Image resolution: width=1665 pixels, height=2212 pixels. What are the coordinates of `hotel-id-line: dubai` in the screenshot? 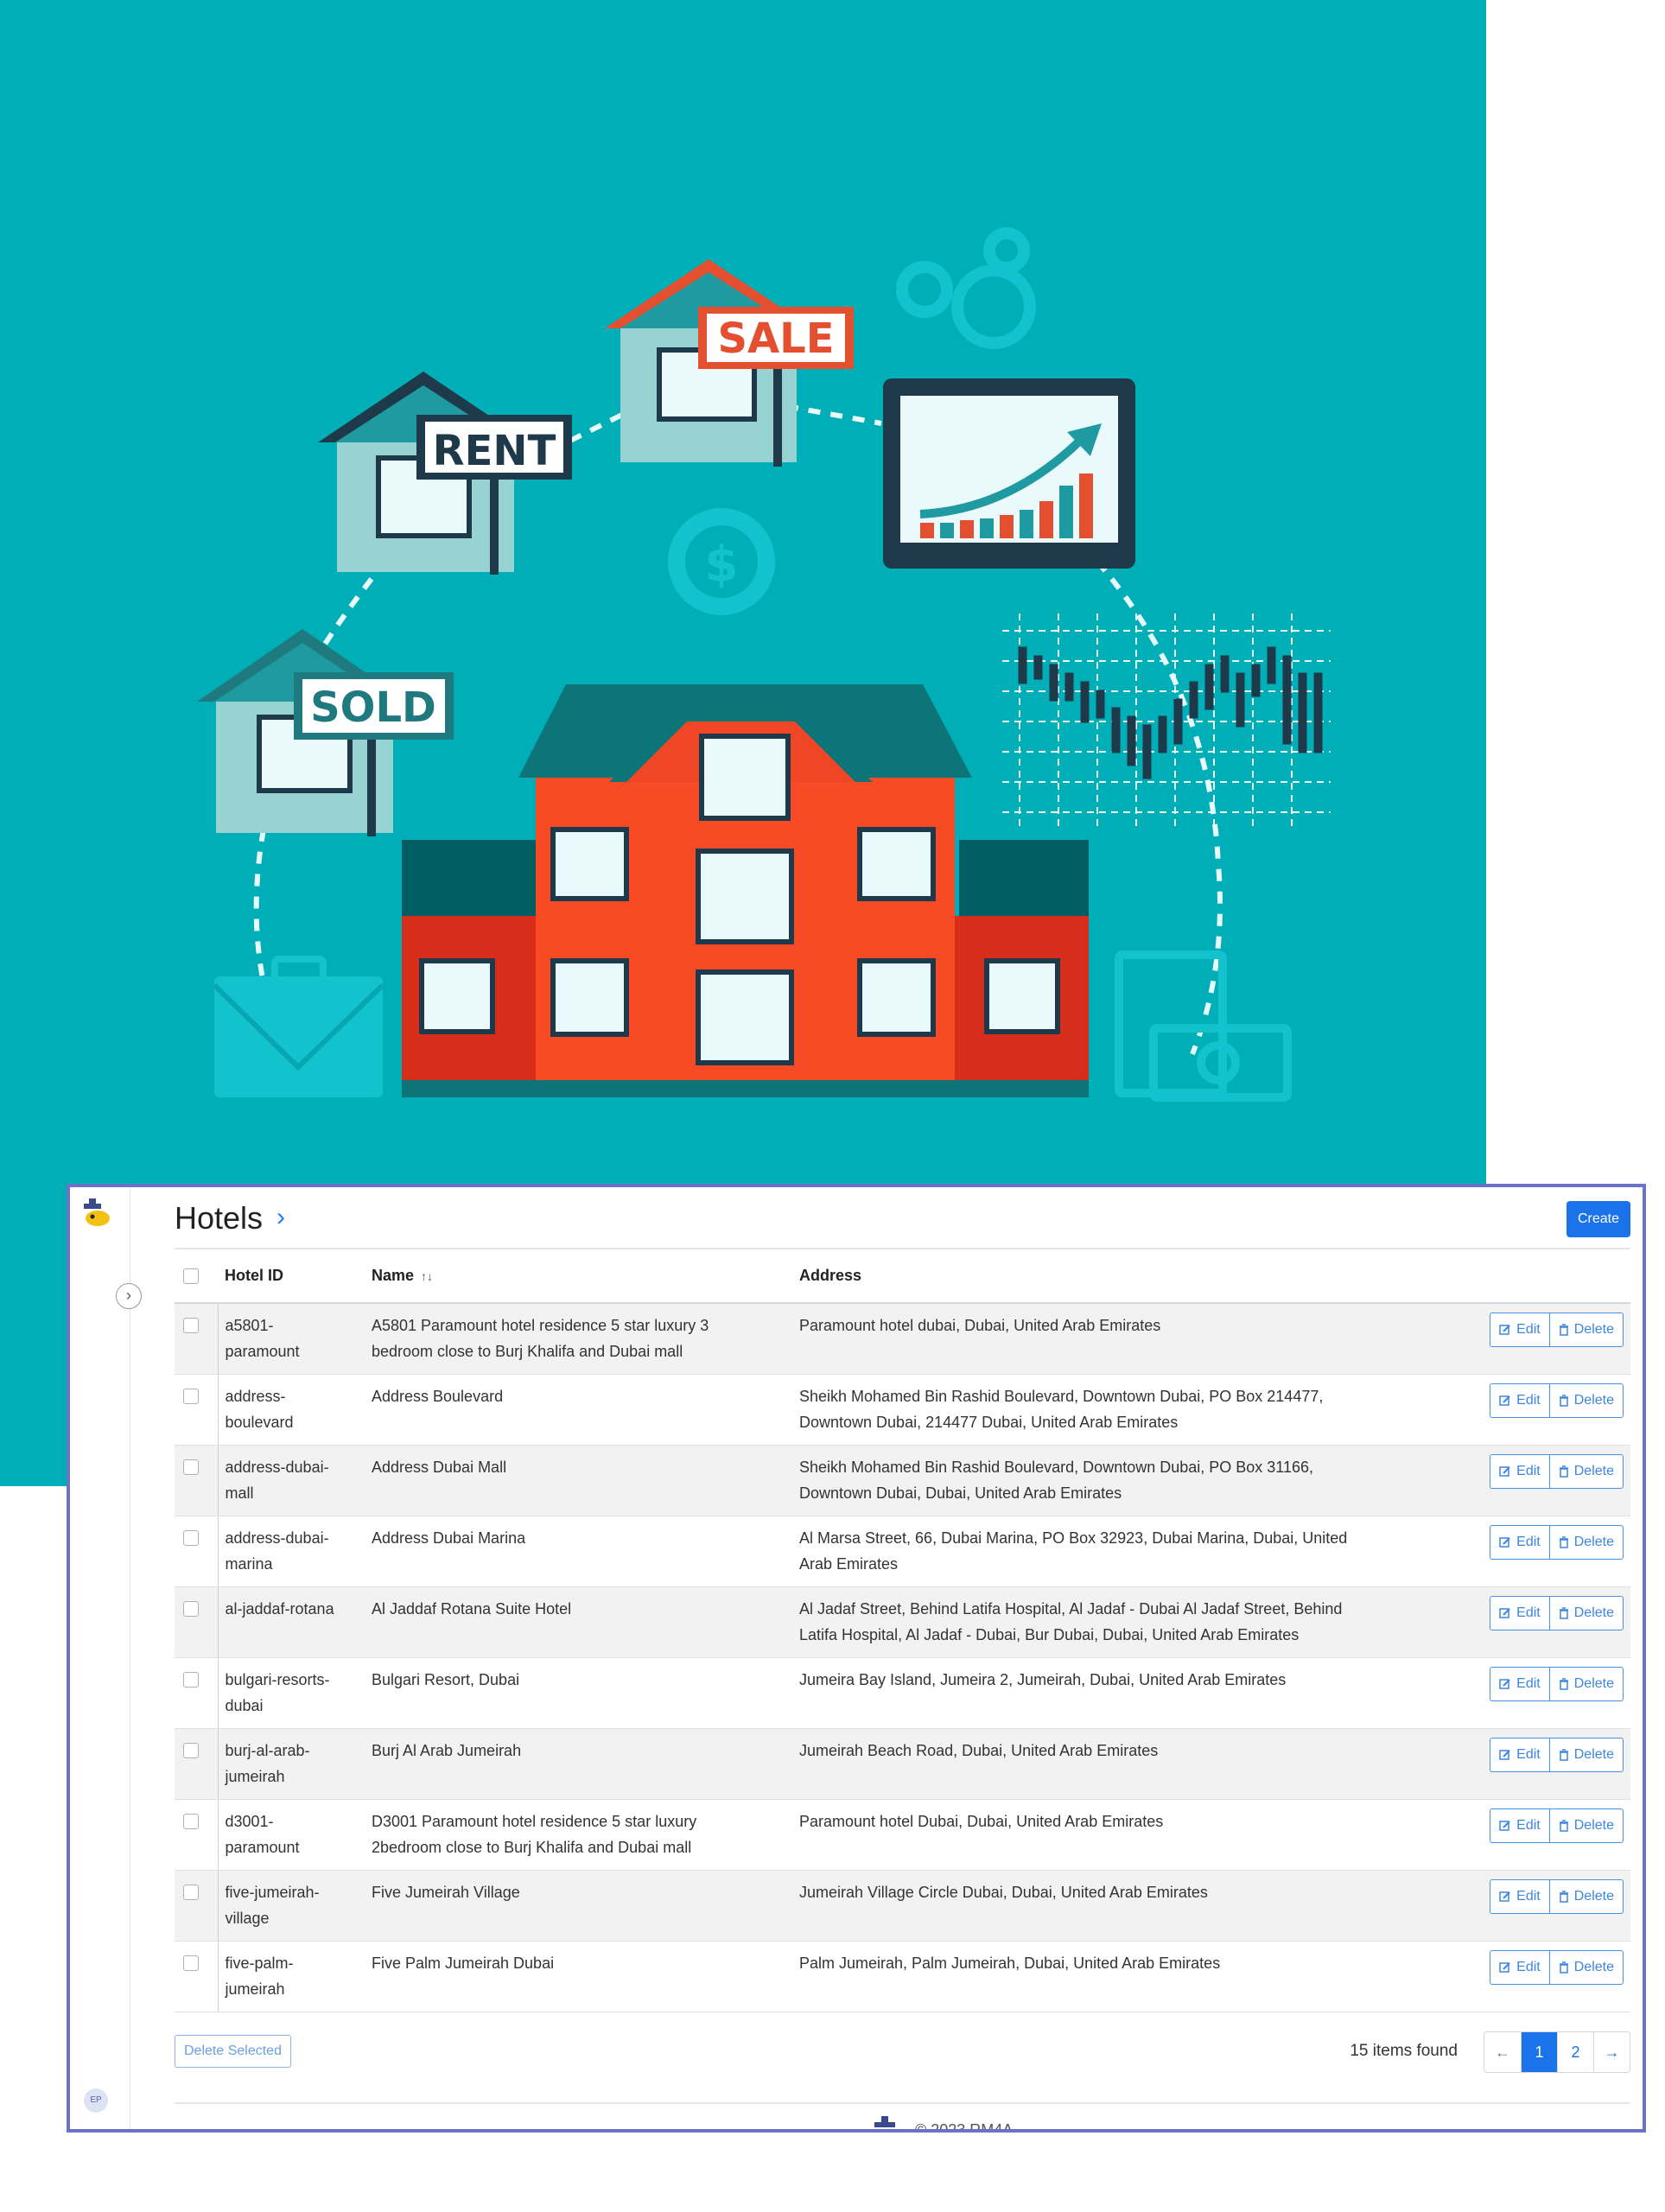 It's located at (245, 1705).